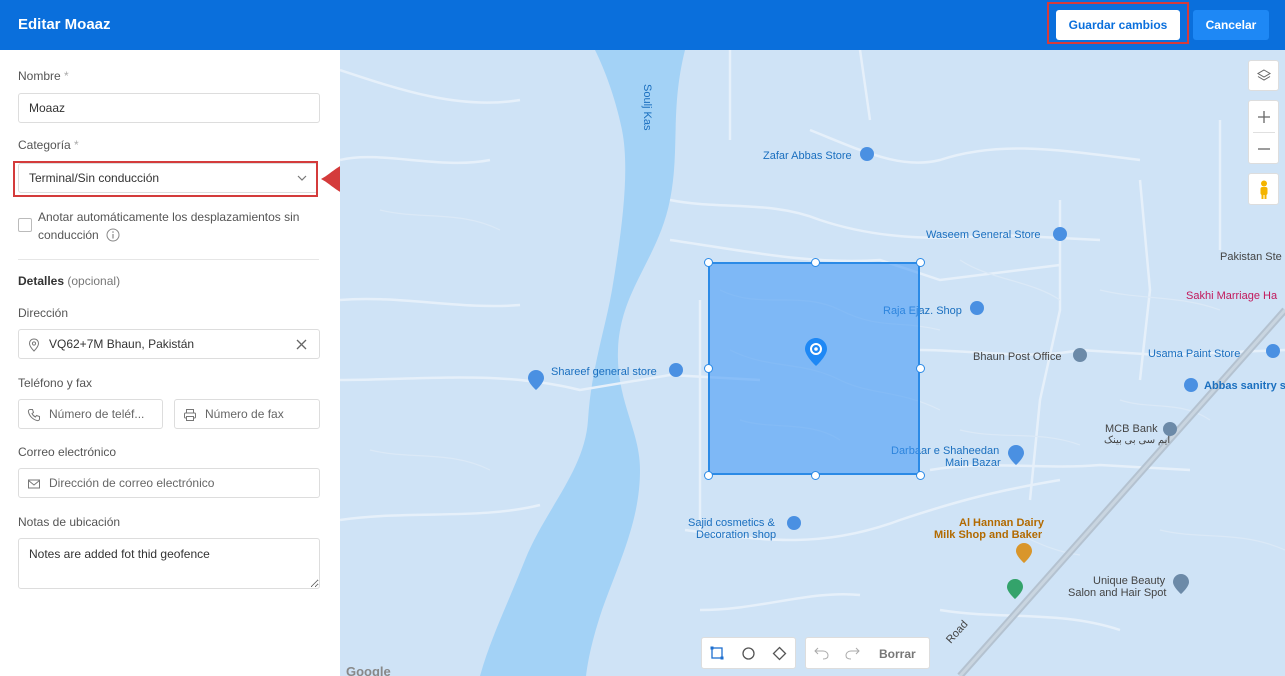 The image size is (1285, 676). What do you see at coordinates (1170, 429) in the screenshot?
I see `bank-icon` at bounding box center [1170, 429].